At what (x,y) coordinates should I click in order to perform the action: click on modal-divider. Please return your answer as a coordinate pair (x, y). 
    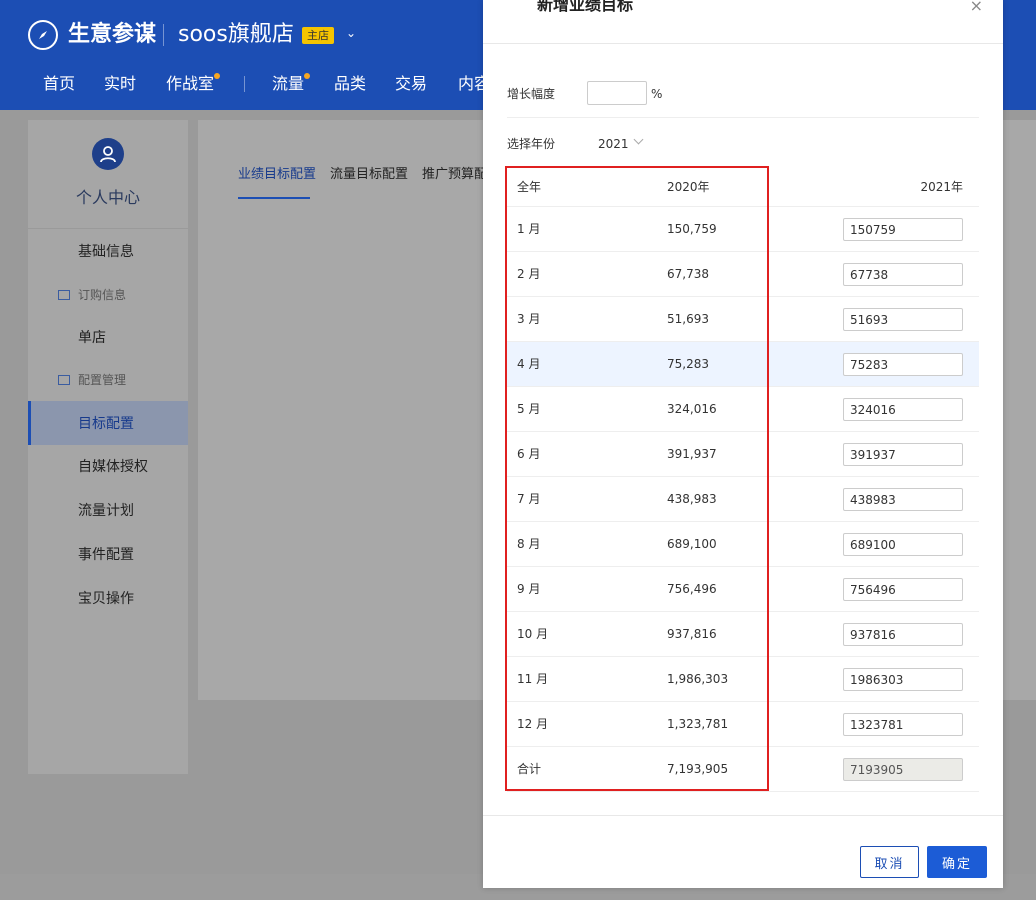
    Looking at the image, I should click on (743, 43).